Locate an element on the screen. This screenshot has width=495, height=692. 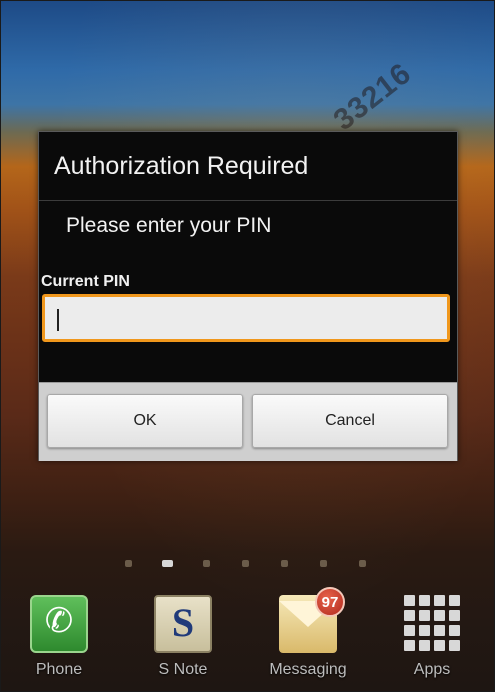
current-pin-label: Current PIN is located at coordinates (85, 281).